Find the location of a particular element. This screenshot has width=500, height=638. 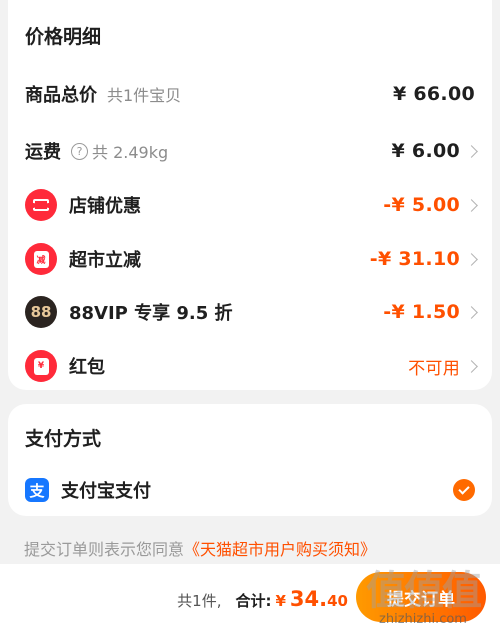

discount-label: 88VIP 专享 9.5 折 is located at coordinates (151, 313).